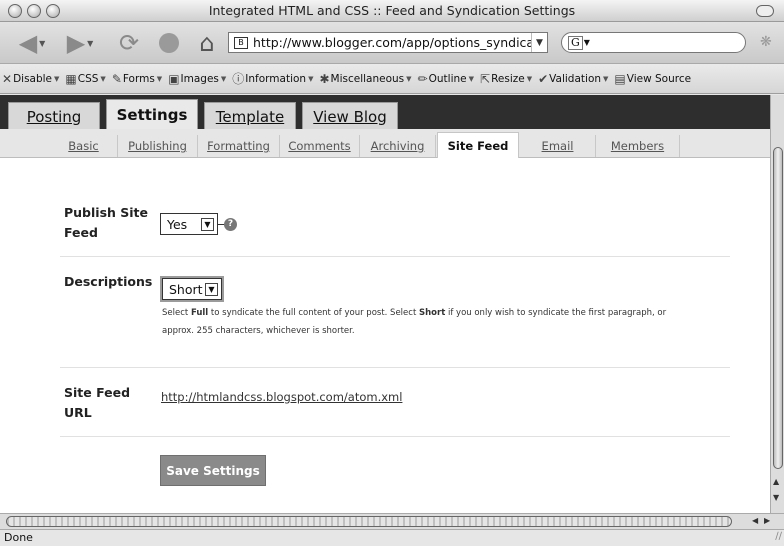 This screenshot has width=784, height=546. I want to click on x-icon: ✕, so click(7, 78).